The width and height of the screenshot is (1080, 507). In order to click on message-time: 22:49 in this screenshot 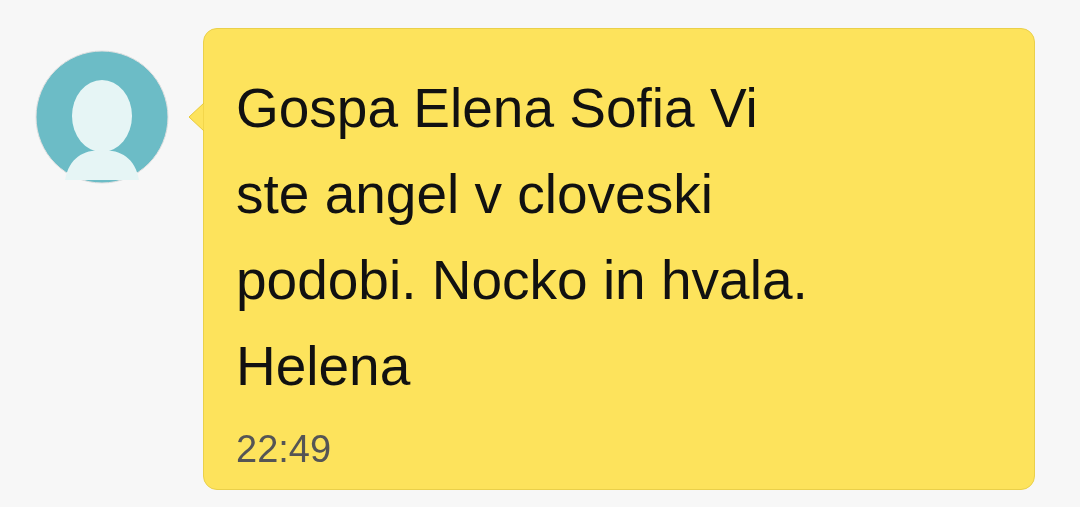, I will do `click(284, 449)`.